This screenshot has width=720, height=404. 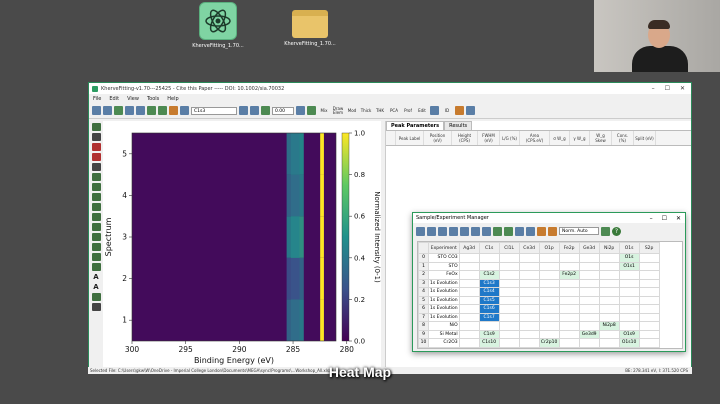 What do you see at coordinates (423, 326) in the screenshot?
I see `row-number: 8` at bounding box center [423, 326].